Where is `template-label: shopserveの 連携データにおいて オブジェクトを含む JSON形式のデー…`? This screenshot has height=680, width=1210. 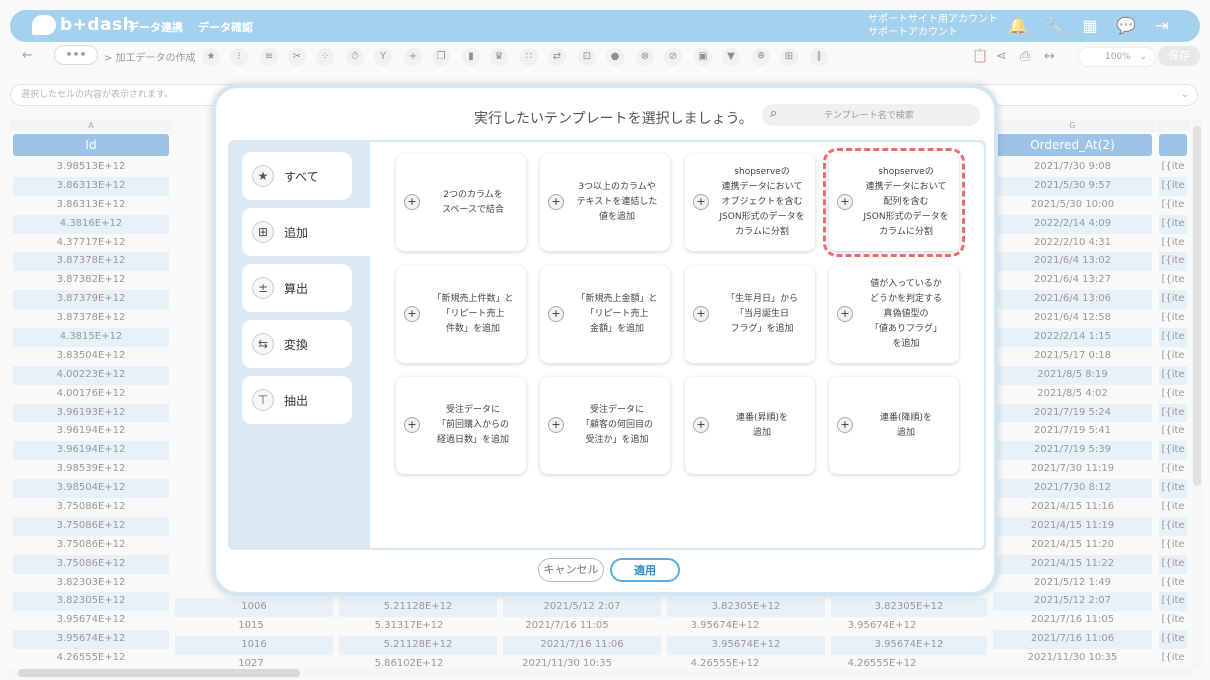
template-label: shopserveの 連携データにおいて オブジェクトを含む JSON形式のデー… is located at coordinates (762, 202).